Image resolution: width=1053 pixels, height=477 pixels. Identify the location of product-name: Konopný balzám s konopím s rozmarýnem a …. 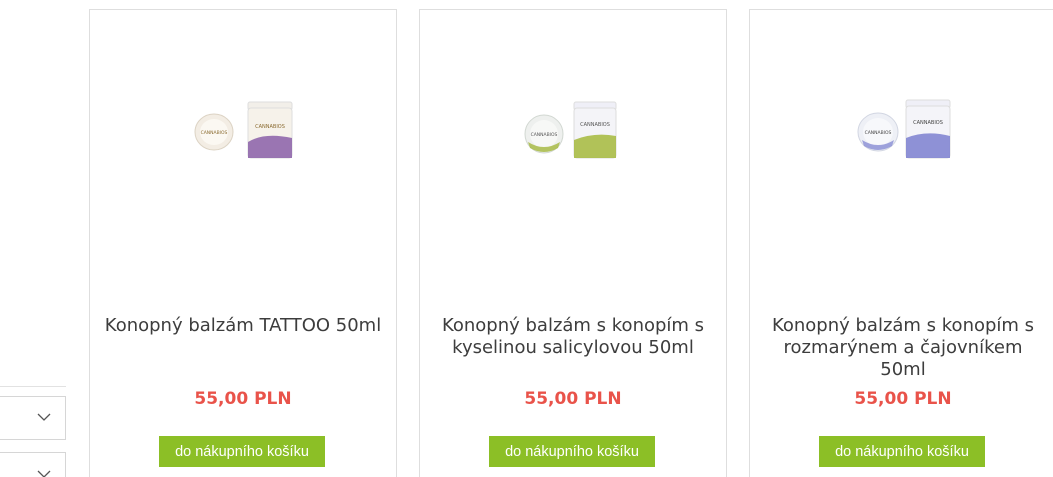
(903, 348).